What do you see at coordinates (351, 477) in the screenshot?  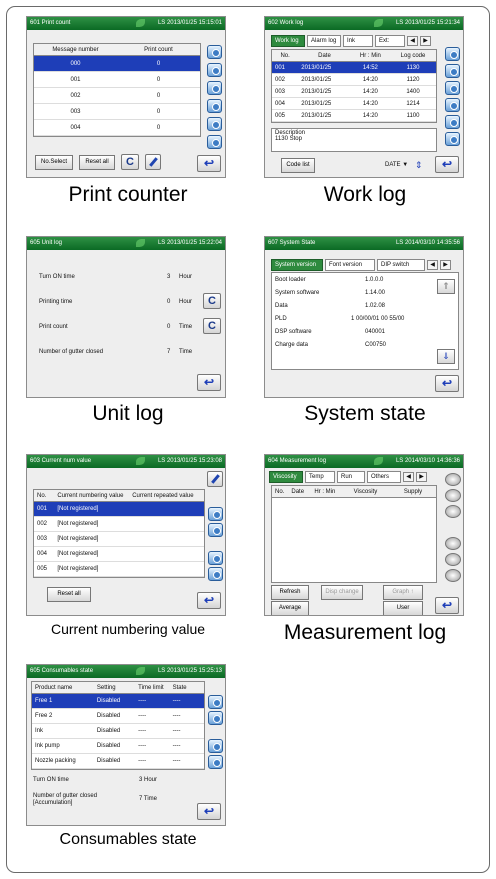 I see `tab-run: Run` at bounding box center [351, 477].